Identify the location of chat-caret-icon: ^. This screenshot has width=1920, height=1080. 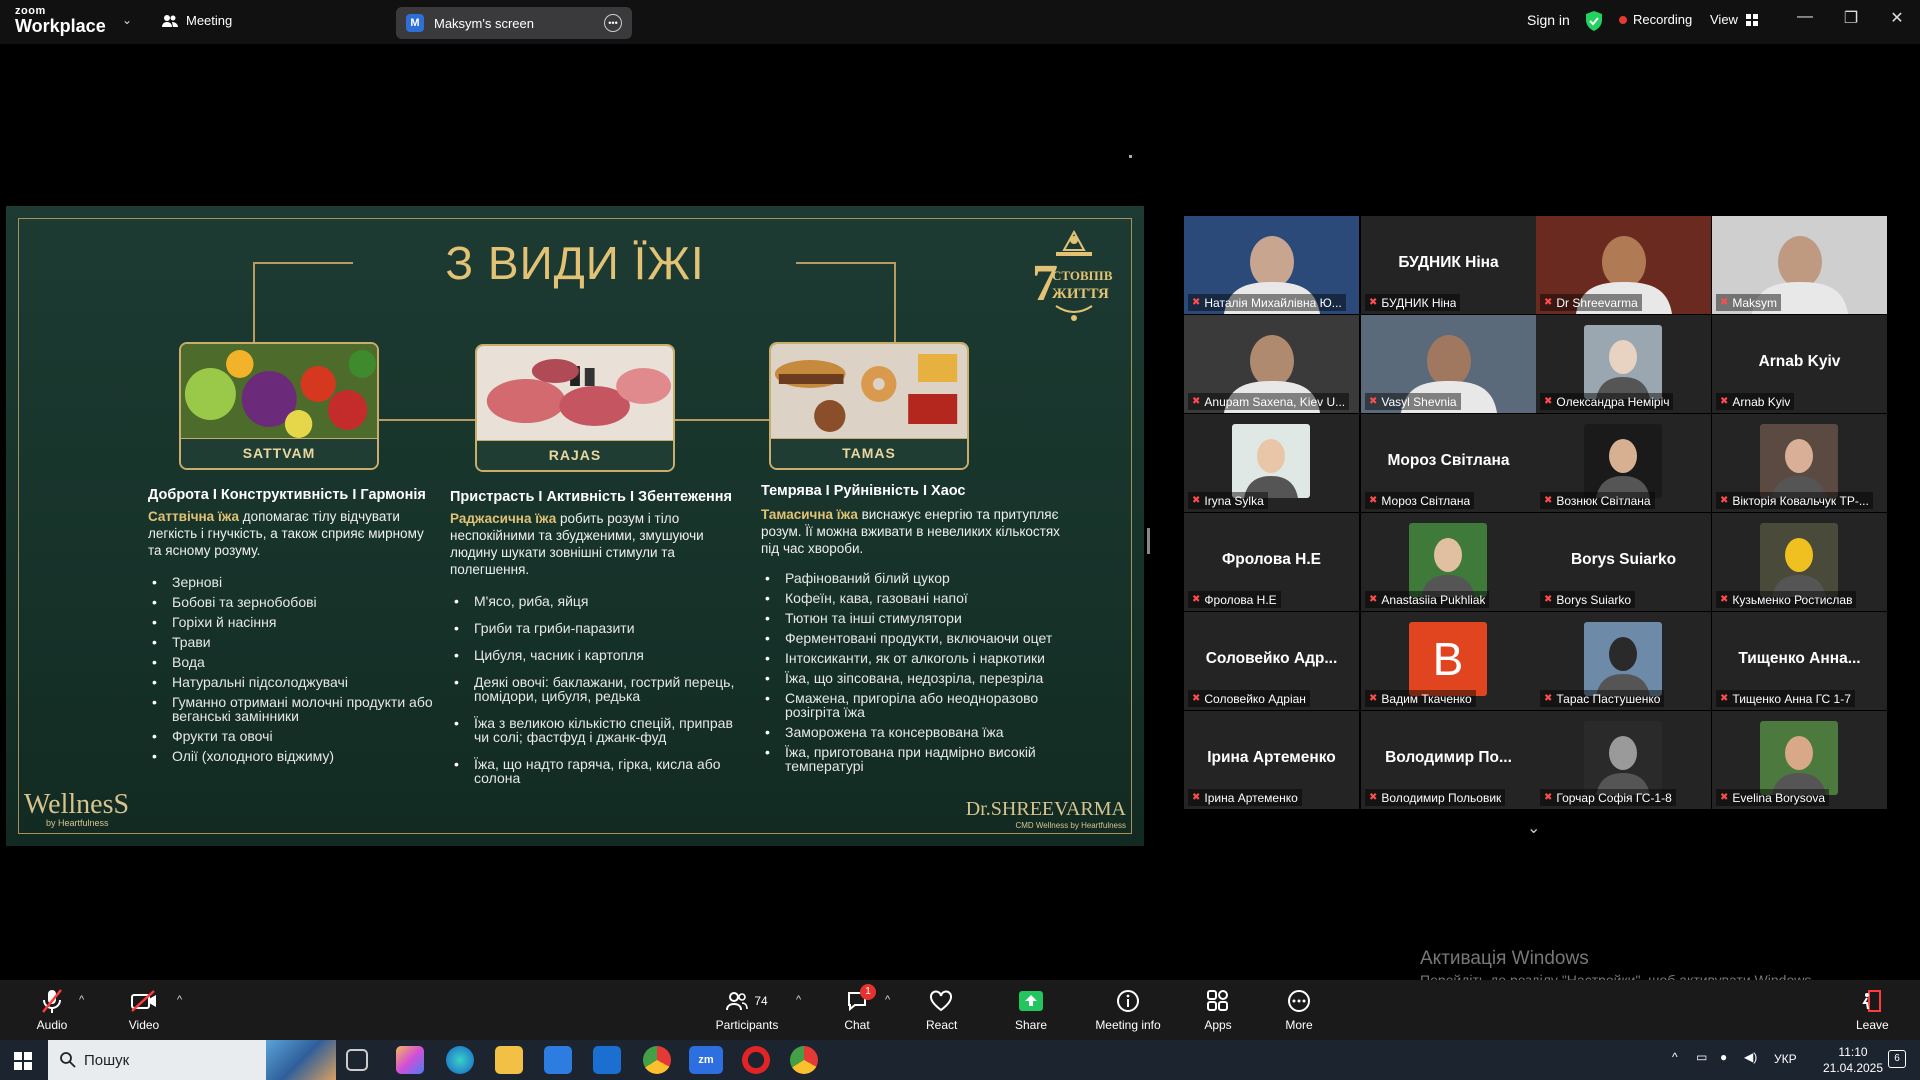
(887, 1000).